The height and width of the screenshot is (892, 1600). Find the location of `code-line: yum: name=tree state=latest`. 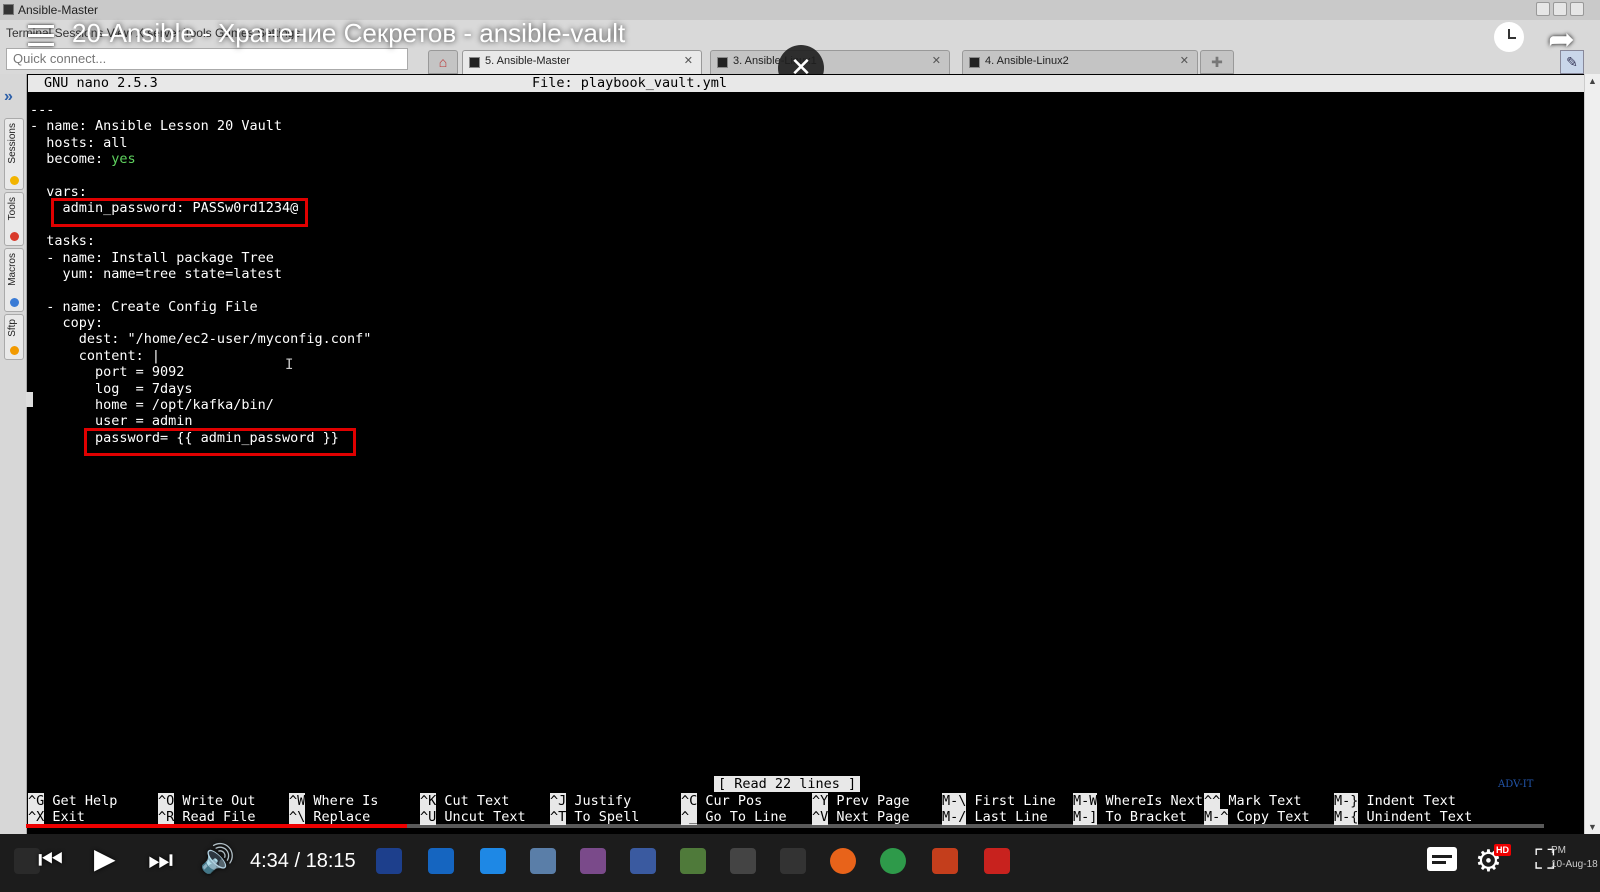

code-line: yum: name=tree state=latest is located at coordinates (156, 273).